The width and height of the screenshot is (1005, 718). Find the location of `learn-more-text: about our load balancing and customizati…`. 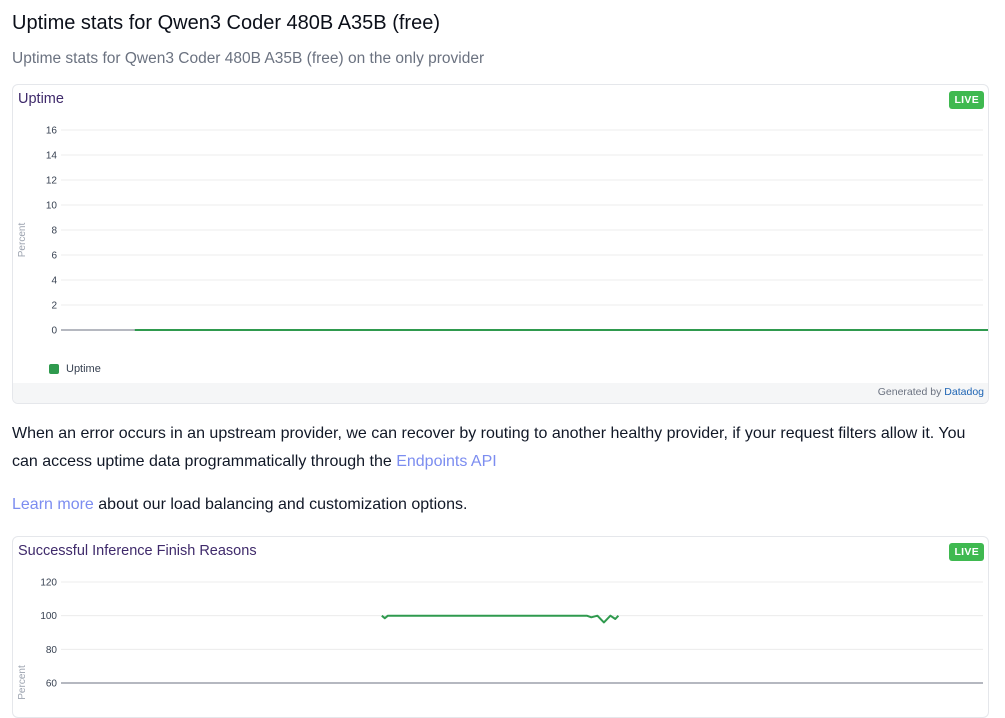

learn-more-text: about our load balancing and customizati… is located at coordinates (283, 504).